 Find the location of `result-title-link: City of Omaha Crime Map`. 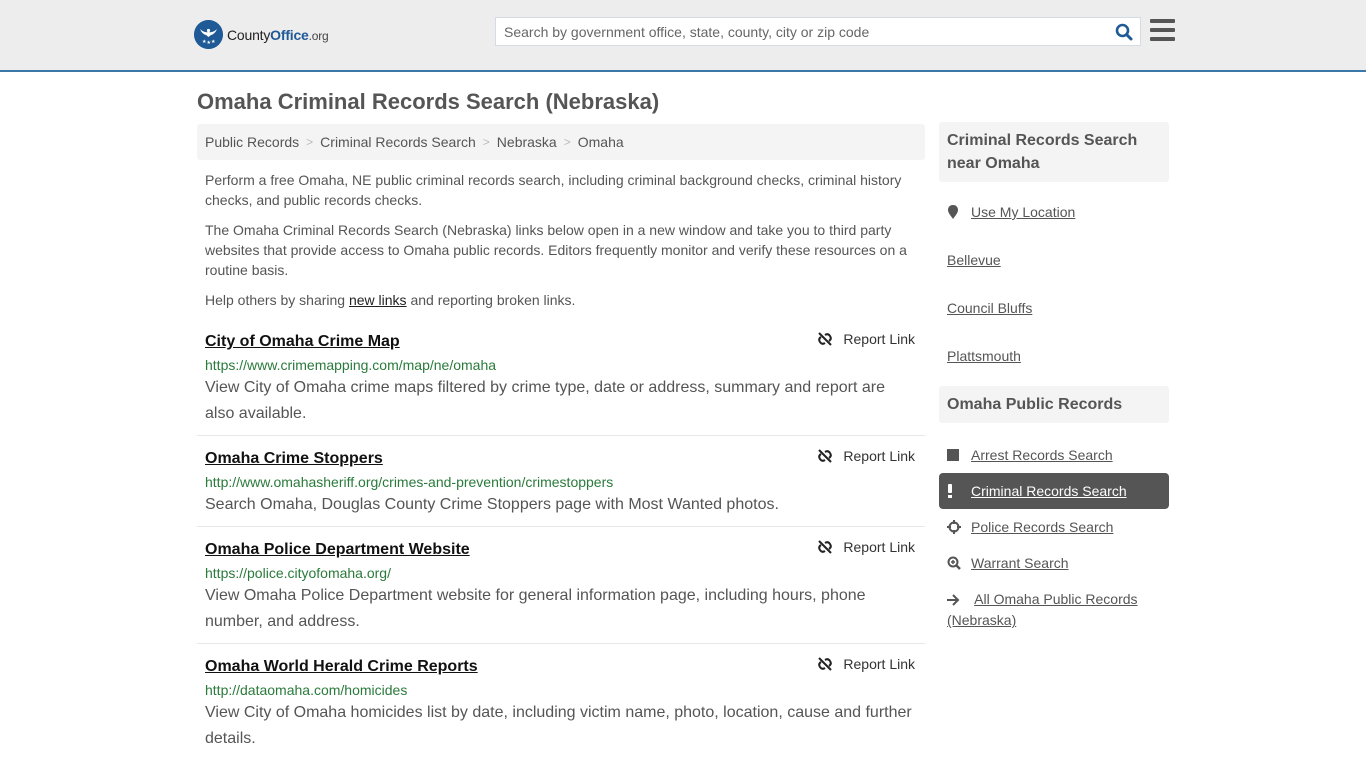

result-title-link: City of Omaha Crime Map is located at coordinates (302, 342).